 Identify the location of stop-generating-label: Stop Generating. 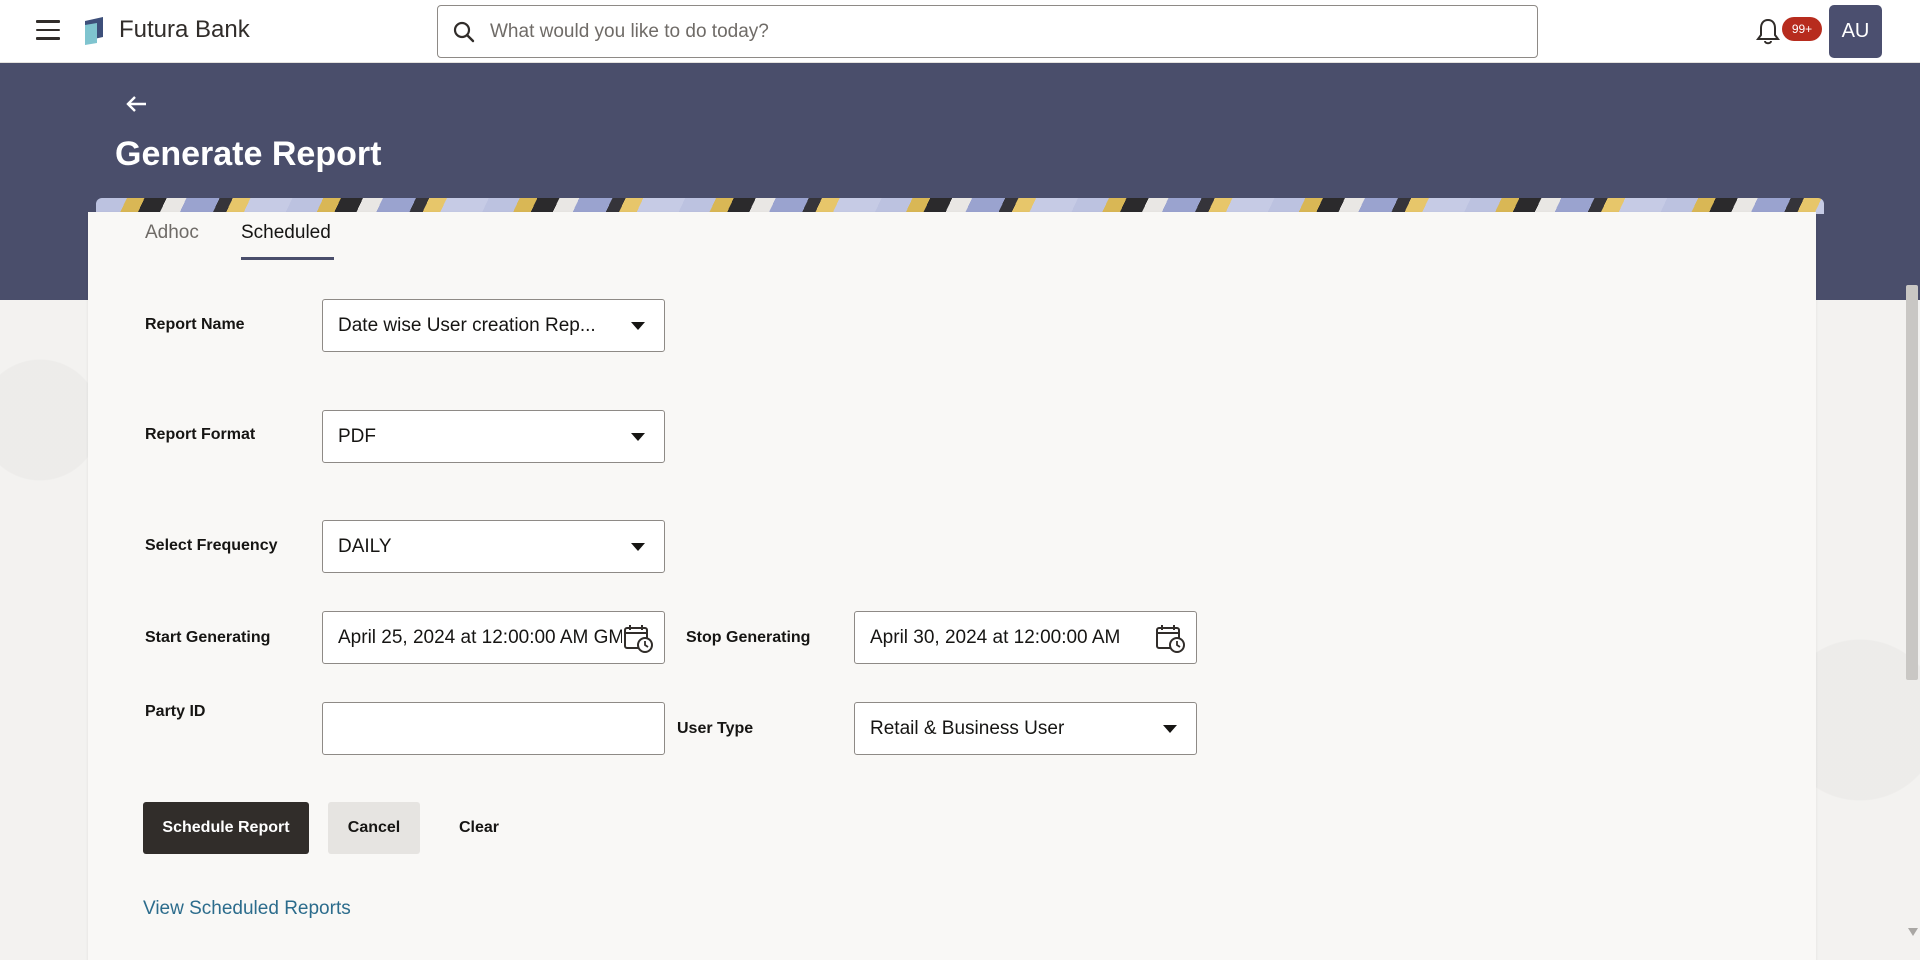
(748, 637).